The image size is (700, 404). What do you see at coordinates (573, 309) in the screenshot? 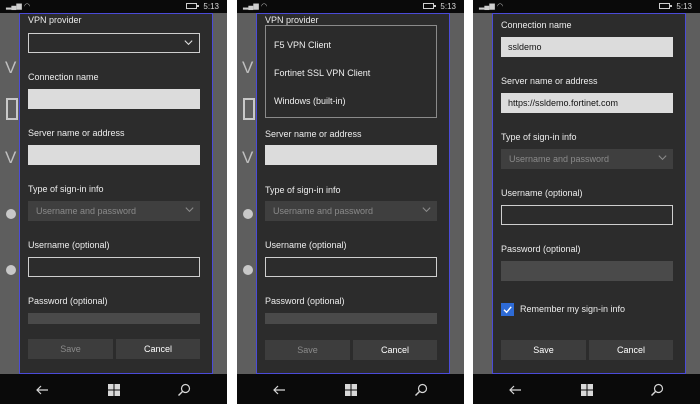
I see `remember-label: Remember my sign-in info` at bounding box center [573, 309].